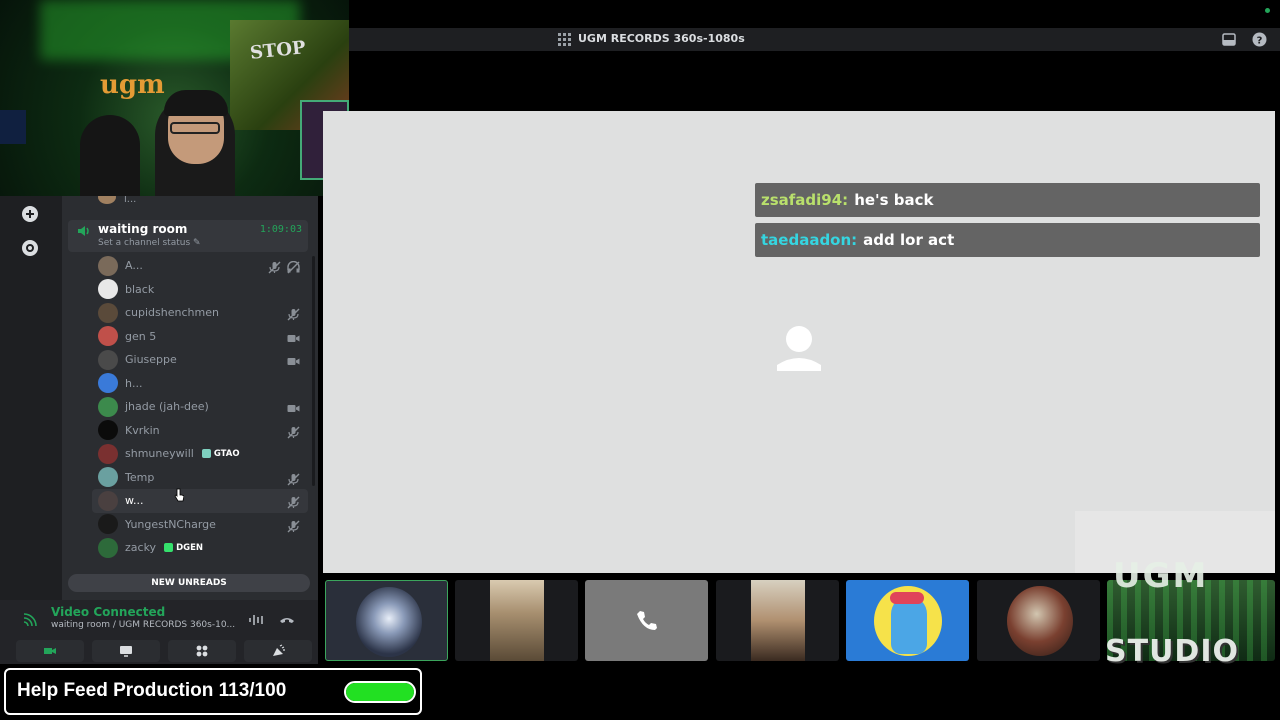 The height and width of the screenshot is (720, 1280). What do you see at coordinates (190, 547) in the screenshot?
I see `tag-label: DGEN` at bounding box center [190, 547].